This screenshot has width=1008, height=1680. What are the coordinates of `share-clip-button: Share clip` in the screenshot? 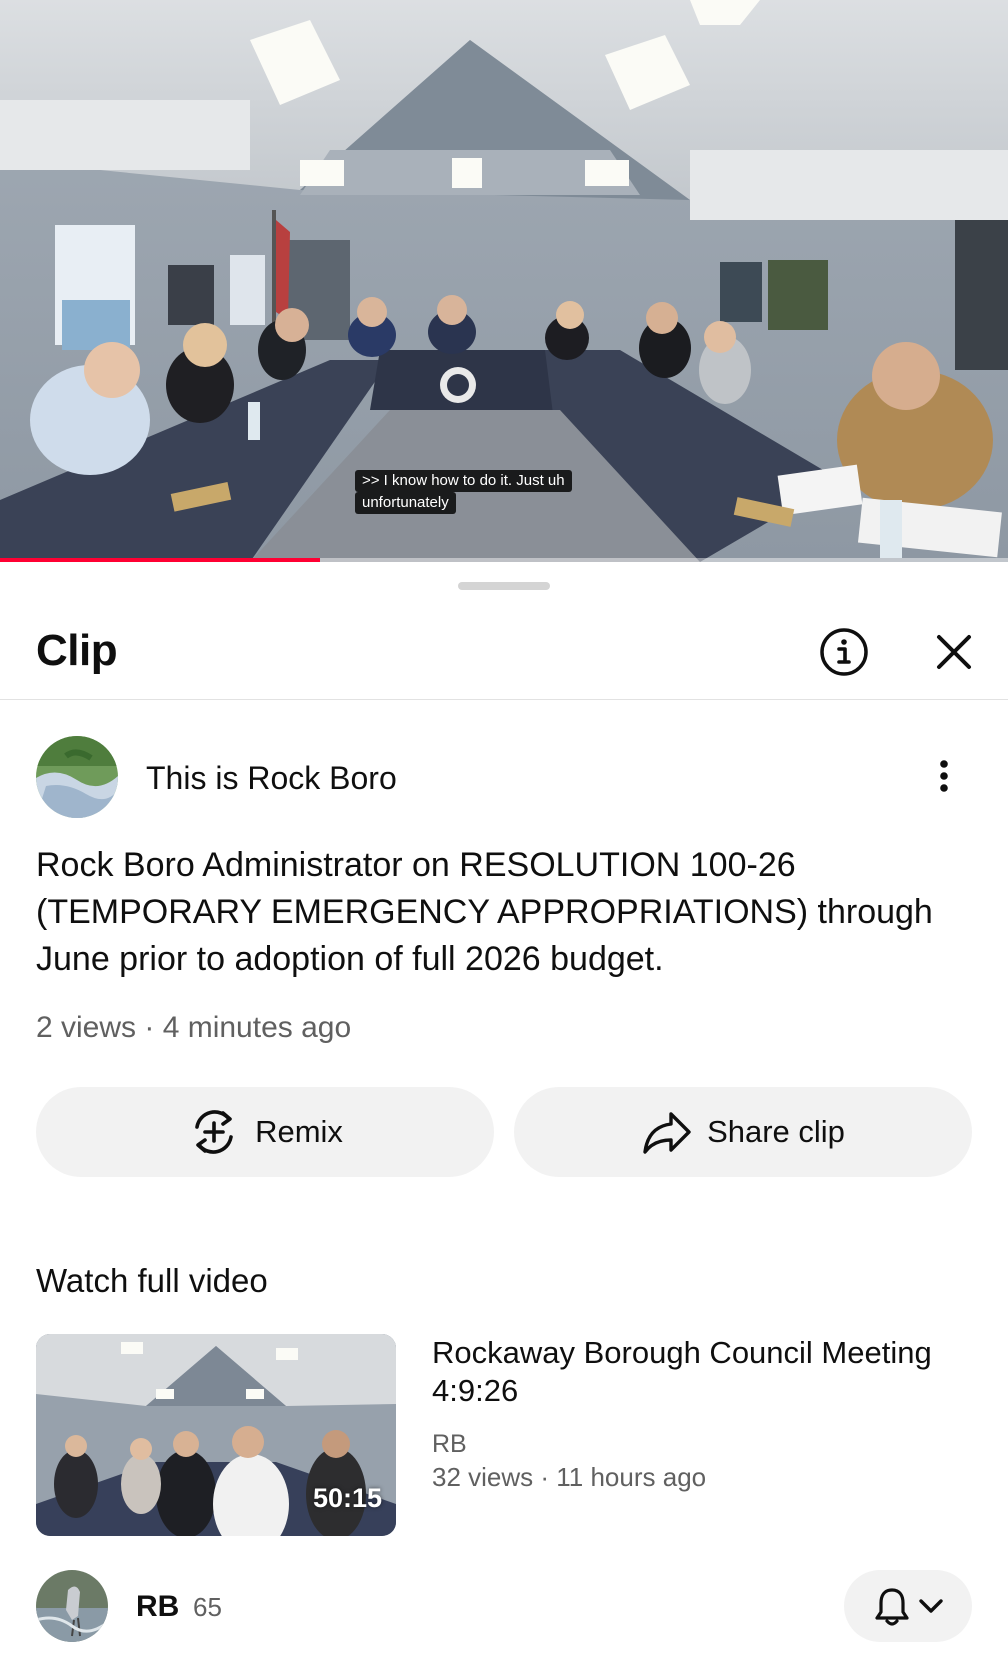 It's located at (743, 1132).